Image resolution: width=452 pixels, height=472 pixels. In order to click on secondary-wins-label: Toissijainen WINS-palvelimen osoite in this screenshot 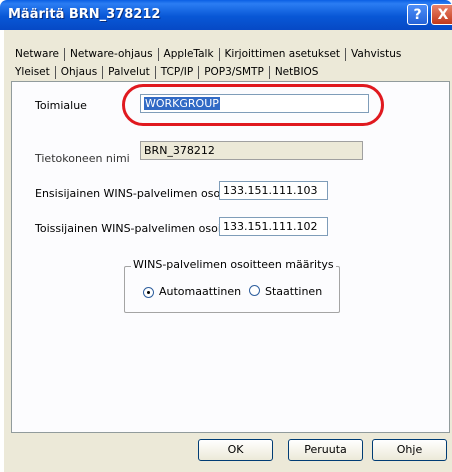, I will do `click(133, 228)`.